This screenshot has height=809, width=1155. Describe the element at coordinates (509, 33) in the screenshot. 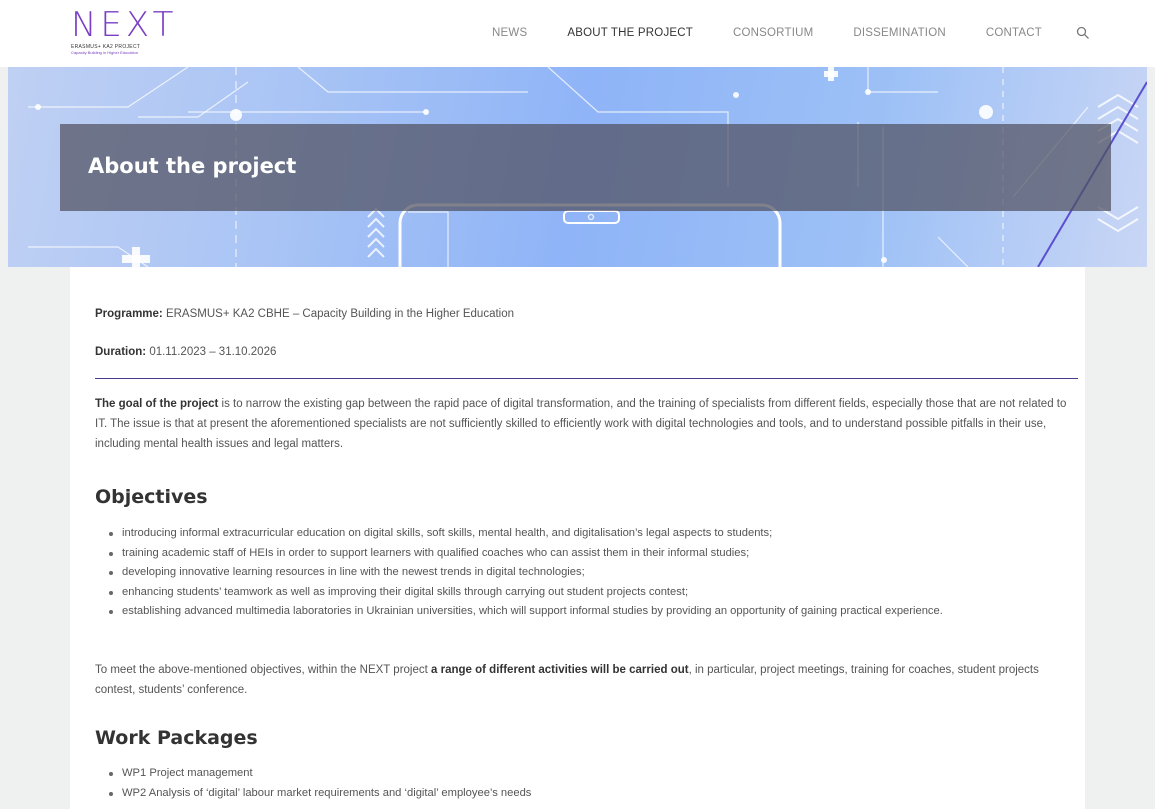

I see `nav-news: NEWS` at that location.